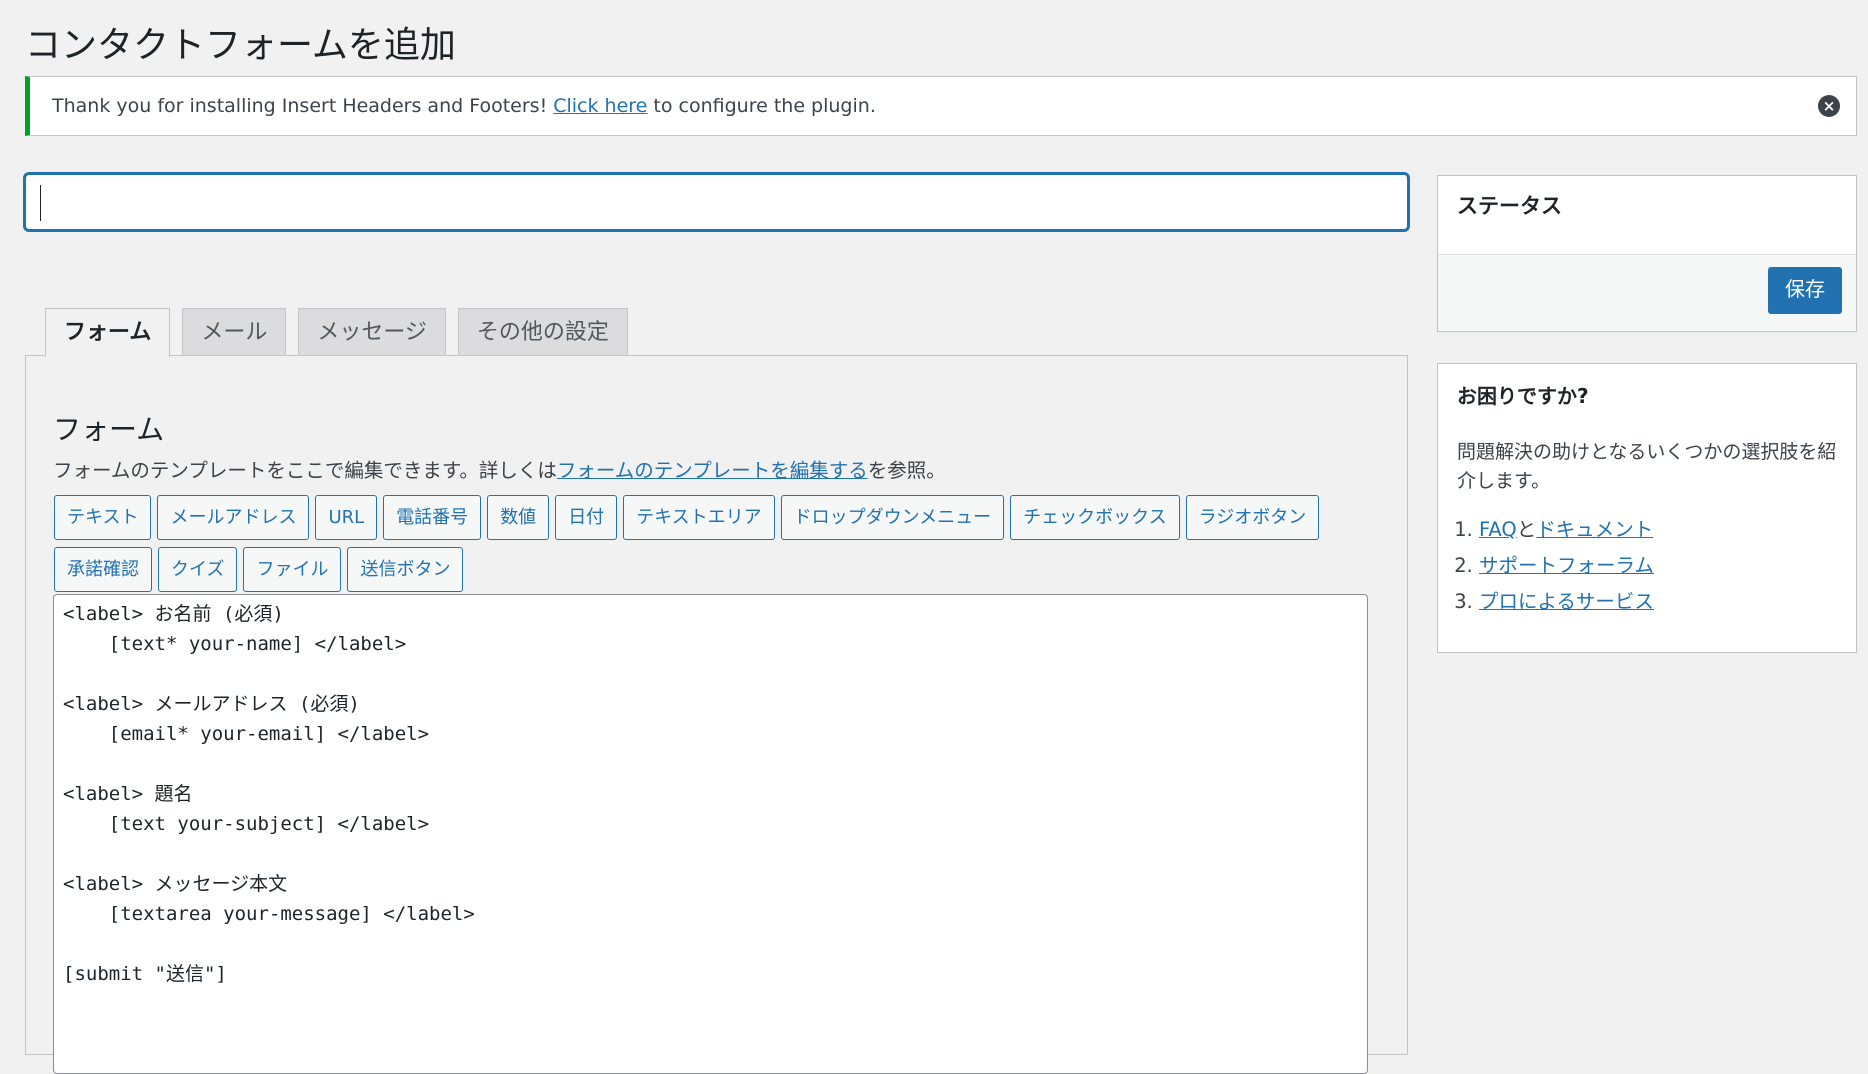 This screenshot has height=1074, width=1868. I want to click on editor-tabs: フォーム メール メッセージ その他の設定, so click(342, 332).